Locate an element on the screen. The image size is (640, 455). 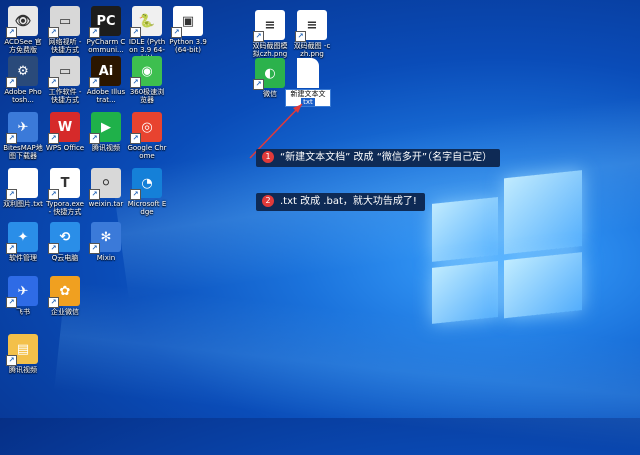
desktop-icon: ✈ ↗ 飞书 is located at coordinates (23, 296).